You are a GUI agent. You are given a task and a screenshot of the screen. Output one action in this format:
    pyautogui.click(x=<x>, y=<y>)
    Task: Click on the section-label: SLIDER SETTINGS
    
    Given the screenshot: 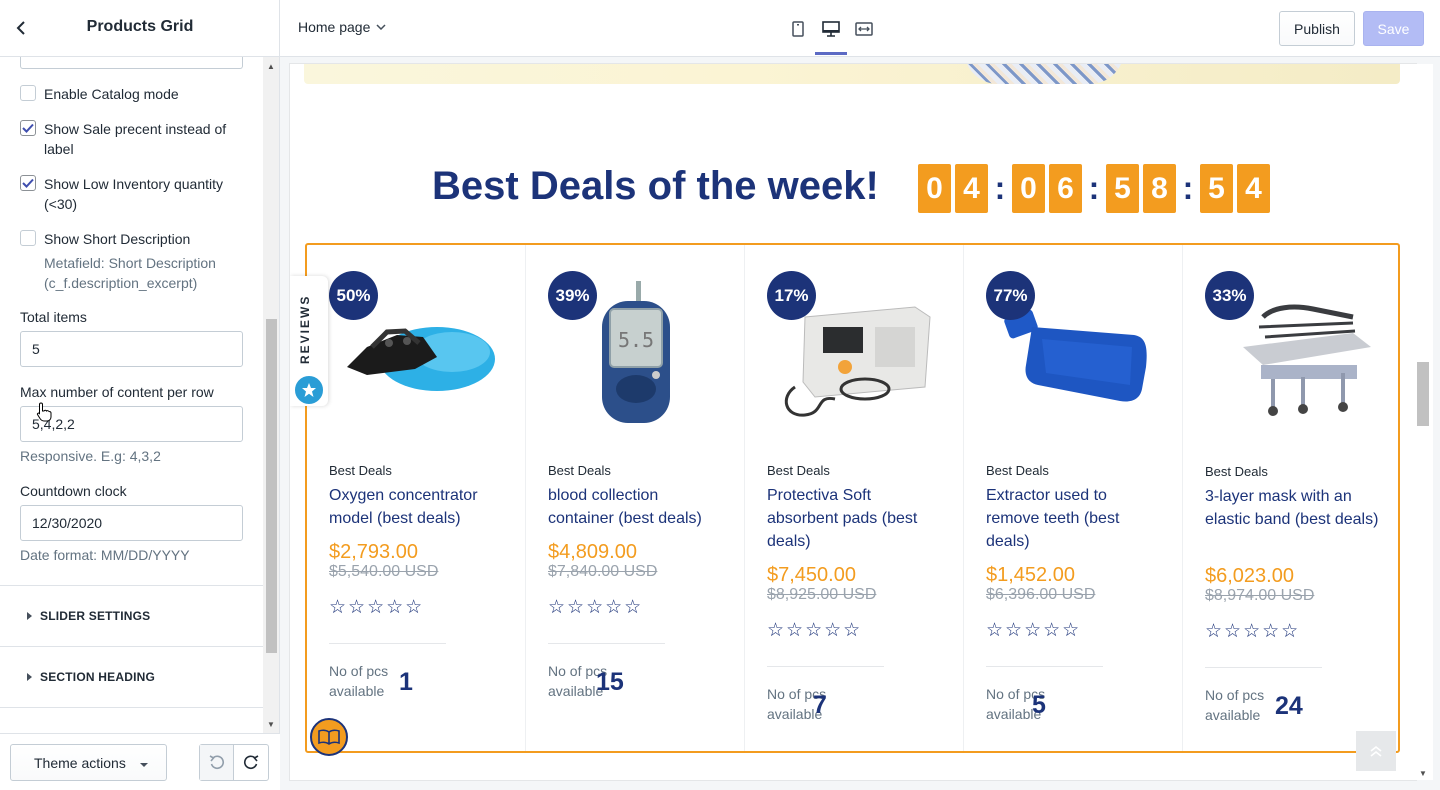 What is the action you would take?
    pyautogui.click(x=95, y=616)
    